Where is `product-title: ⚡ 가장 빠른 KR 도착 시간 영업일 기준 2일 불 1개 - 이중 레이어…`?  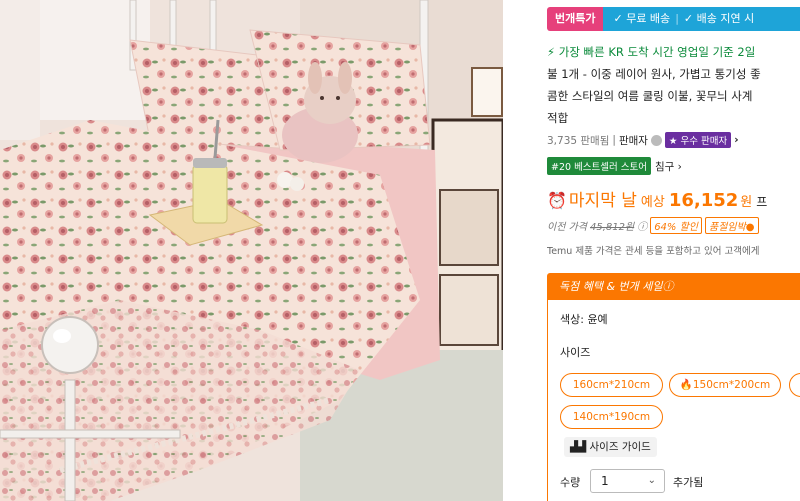
product-title: ⚡ 가장 빠른 KR 도착 시간 영업일 기준 2일 불 1개 - 이중 레이어… is located at coordinates (673, 85).